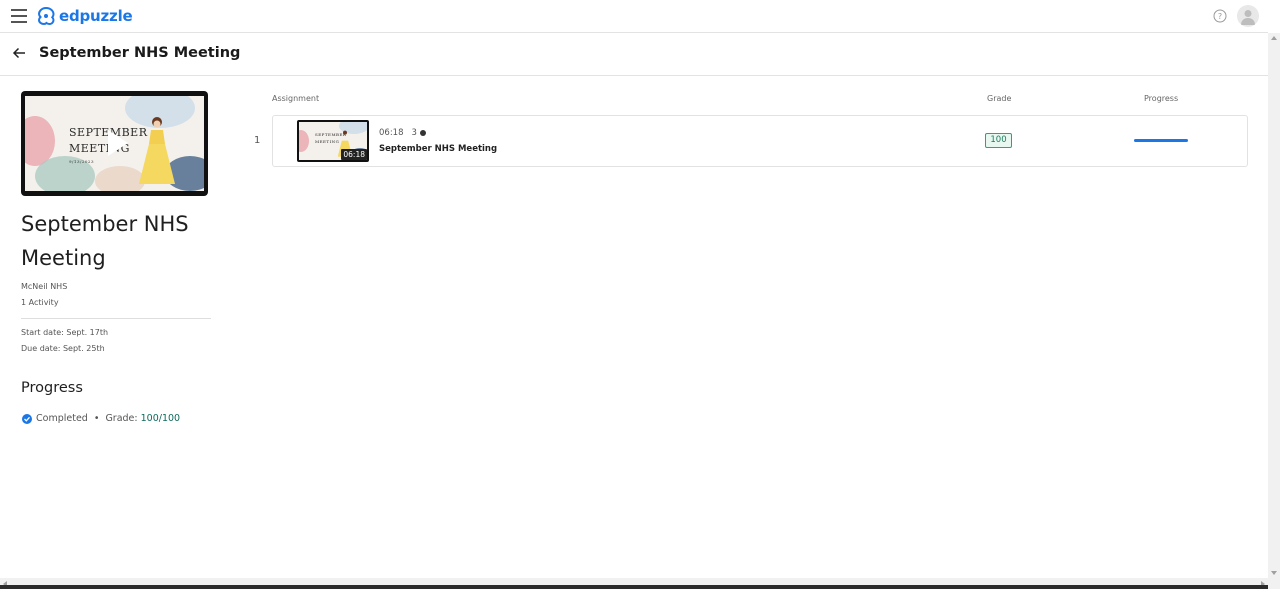 The width and height of the screenshot is (1280, 589). What do you see at coordinates (160, 418) in the screenshot?
I see `grade-value: 100/100` at bounding box center [160, 418].